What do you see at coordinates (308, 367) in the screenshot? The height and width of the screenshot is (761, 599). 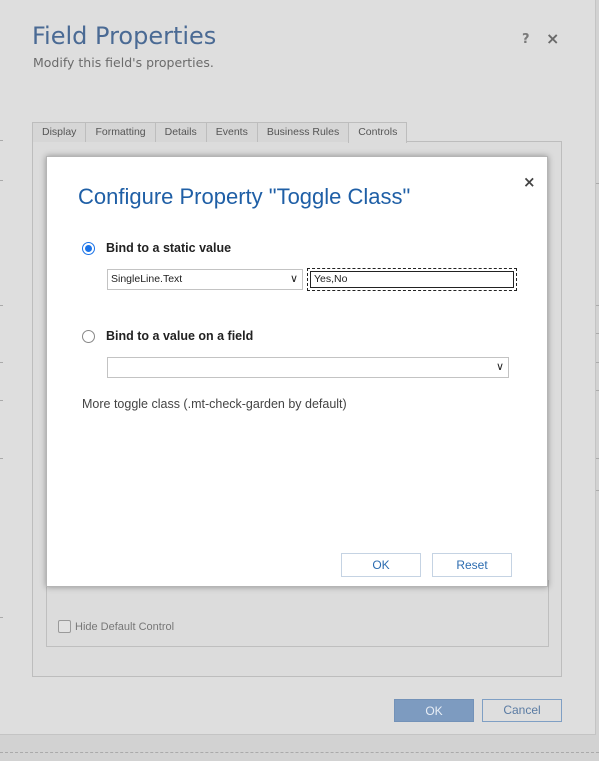 I see `field-select: ∨` at bounding box center [308, 367].